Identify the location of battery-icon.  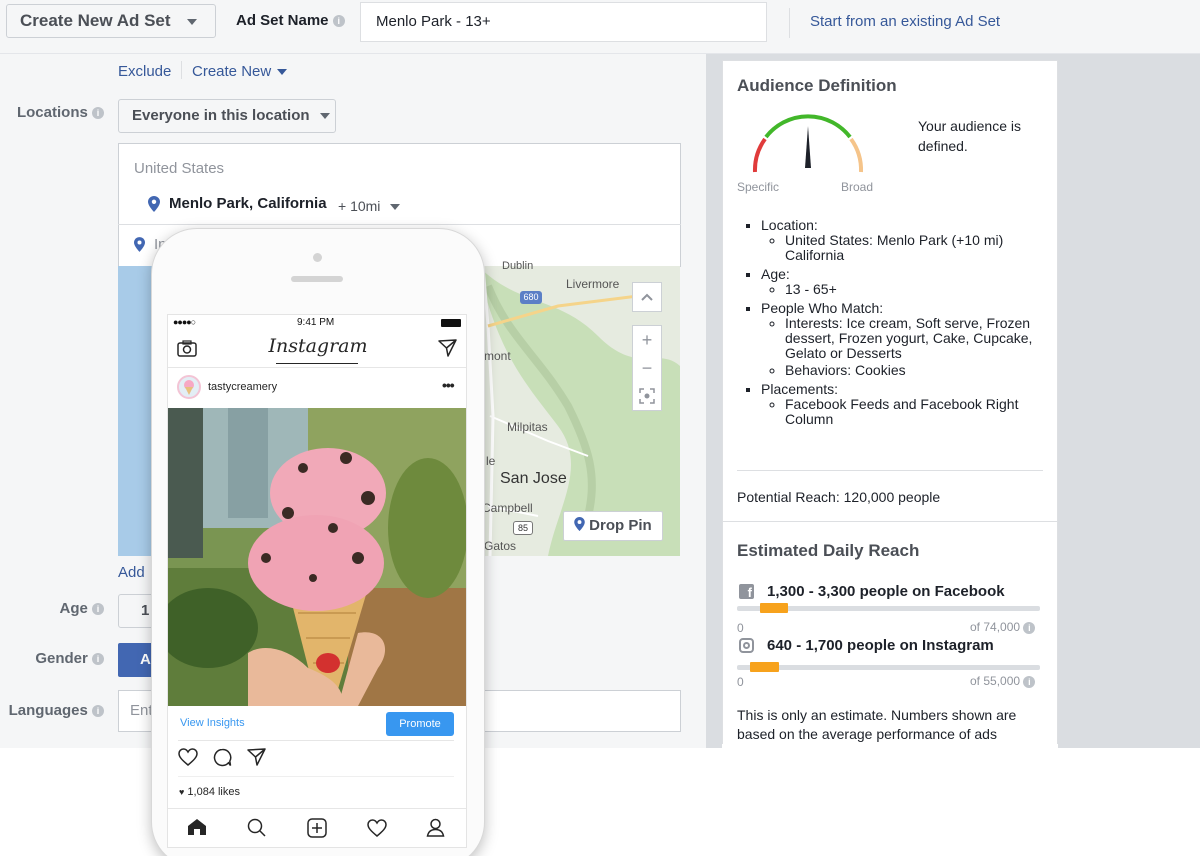
(451, 323).